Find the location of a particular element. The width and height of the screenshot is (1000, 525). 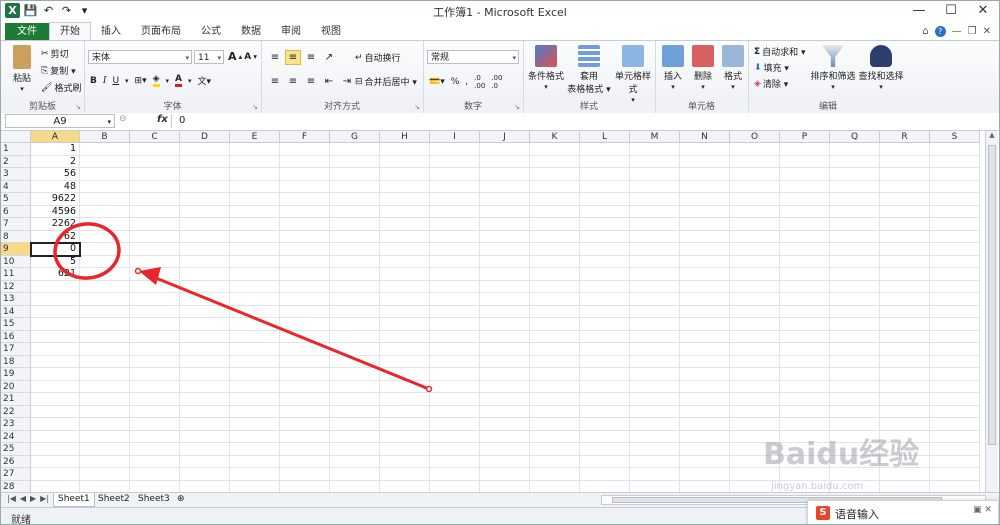

cell-n8 is located at coordinates (705, 236).